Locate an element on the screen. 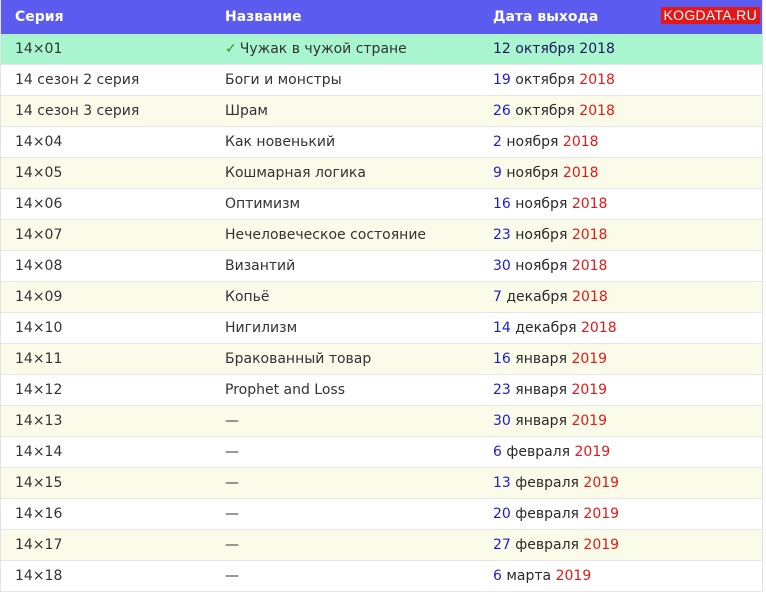 The image size is (766, 594). checkmark-icon: ✓ is located at coordinates (231, 49).